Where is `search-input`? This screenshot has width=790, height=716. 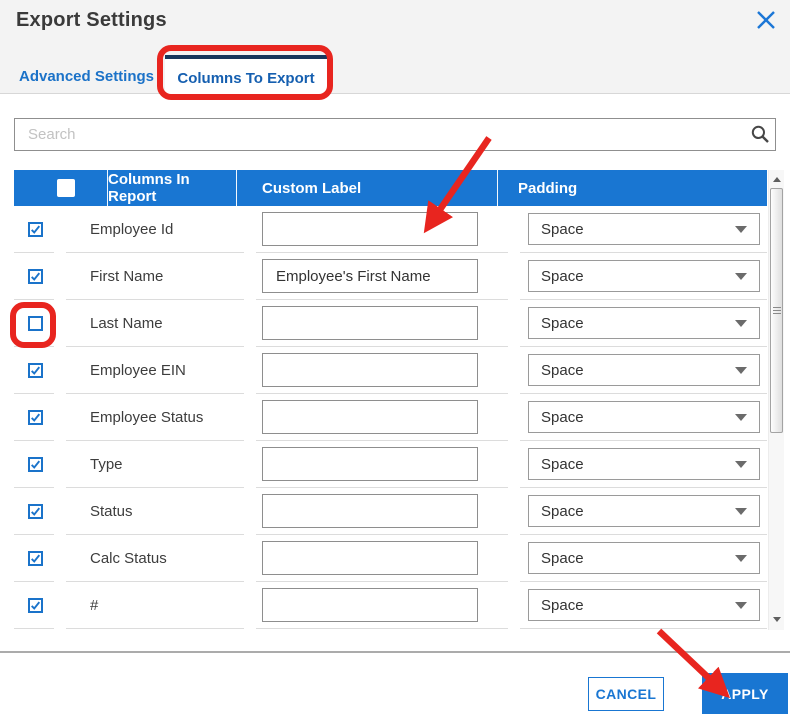
search-input is located at coordinates (380, 134).